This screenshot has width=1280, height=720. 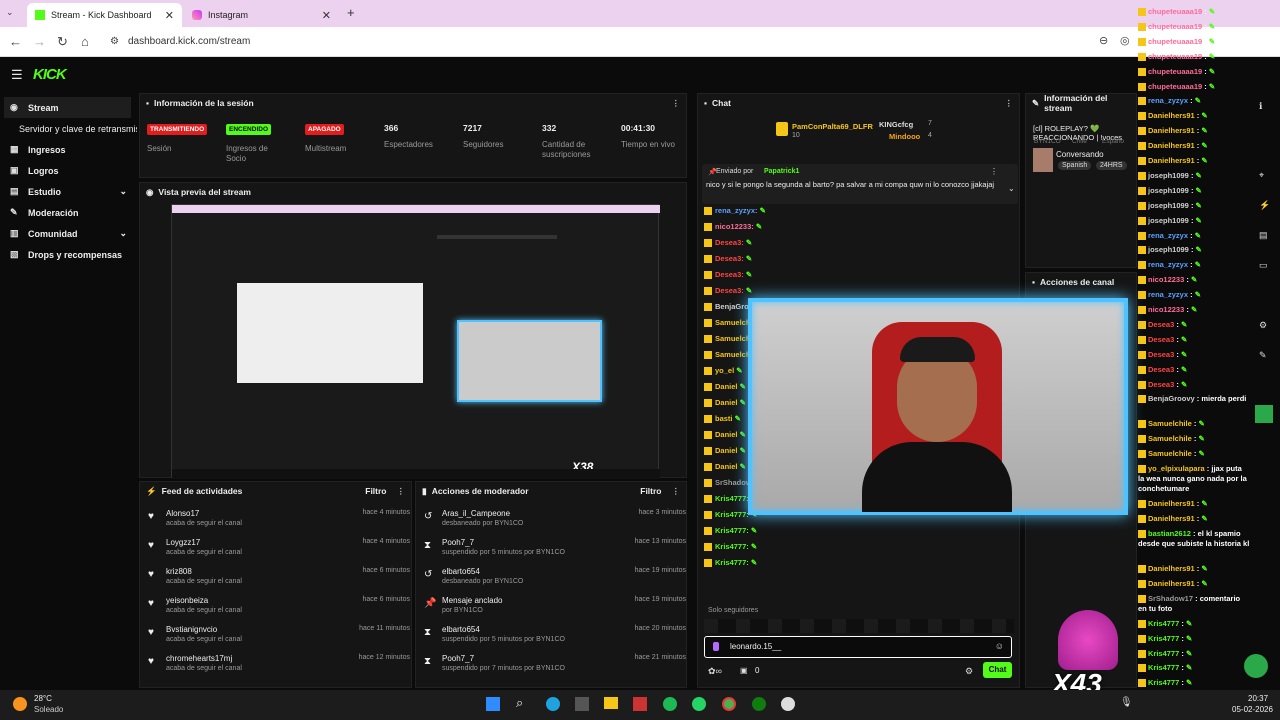 What do you see at coordinates (994, 171) in the screenshot?
I see `unpin-icon: ⋮` at bounding box center [994, 171].